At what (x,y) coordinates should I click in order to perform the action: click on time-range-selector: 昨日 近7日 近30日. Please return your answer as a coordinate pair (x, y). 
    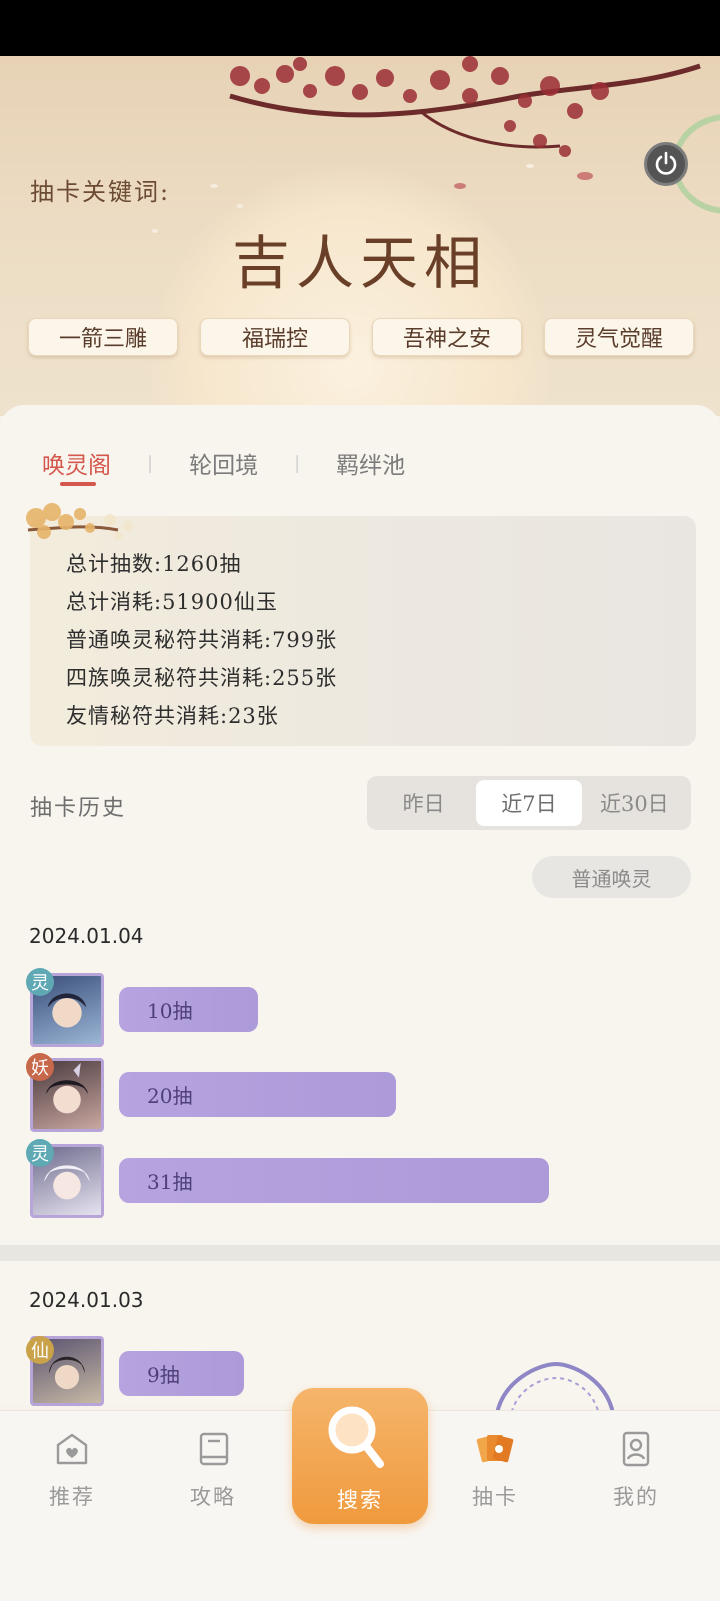
    Looking at the image, I should click on (529, 803).